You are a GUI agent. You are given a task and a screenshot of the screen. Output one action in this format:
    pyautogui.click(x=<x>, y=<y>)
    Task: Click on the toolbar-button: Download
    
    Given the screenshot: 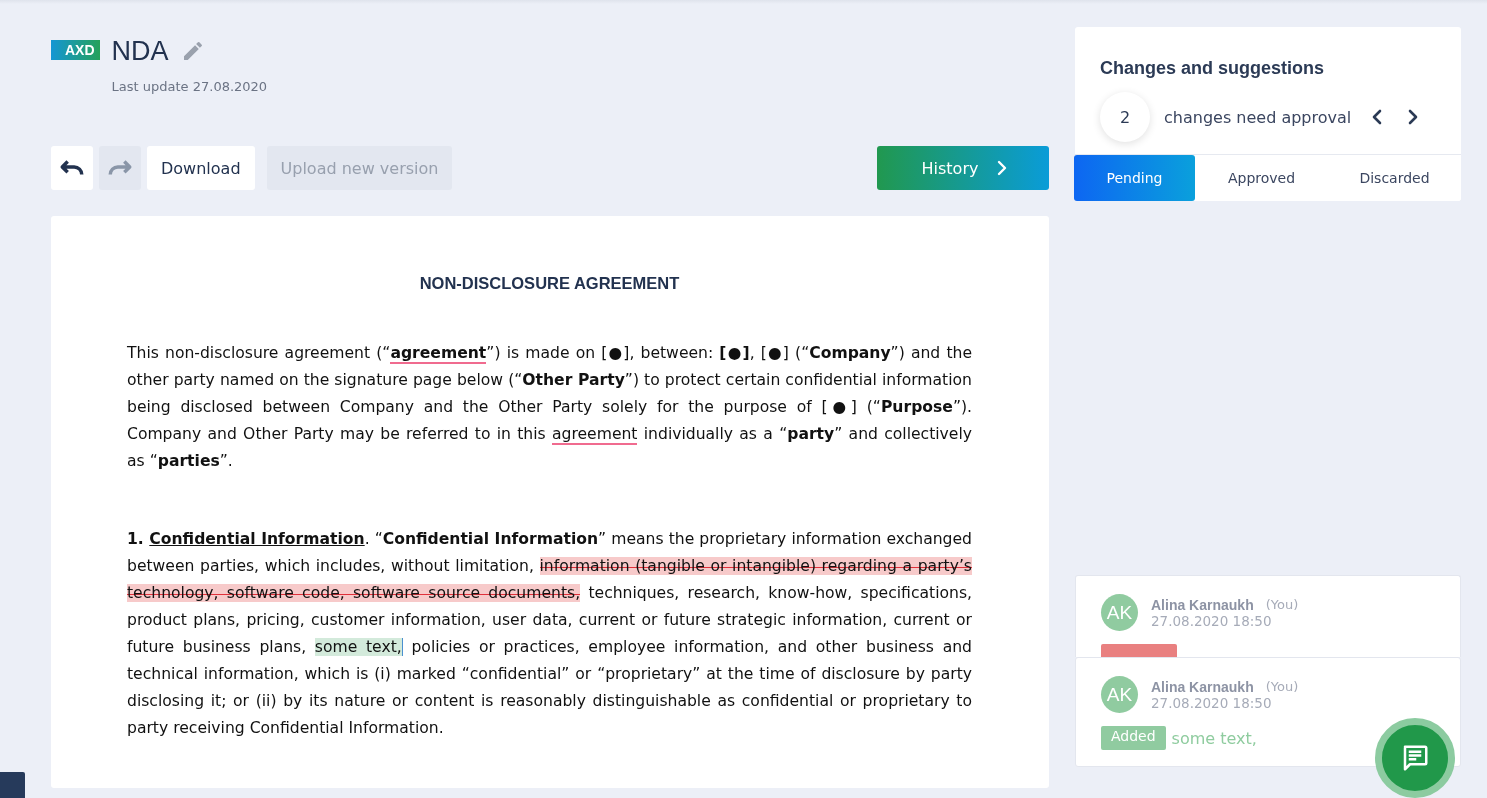 What is the action you would take?
    pyautogui.click(x=201, y=168)
    